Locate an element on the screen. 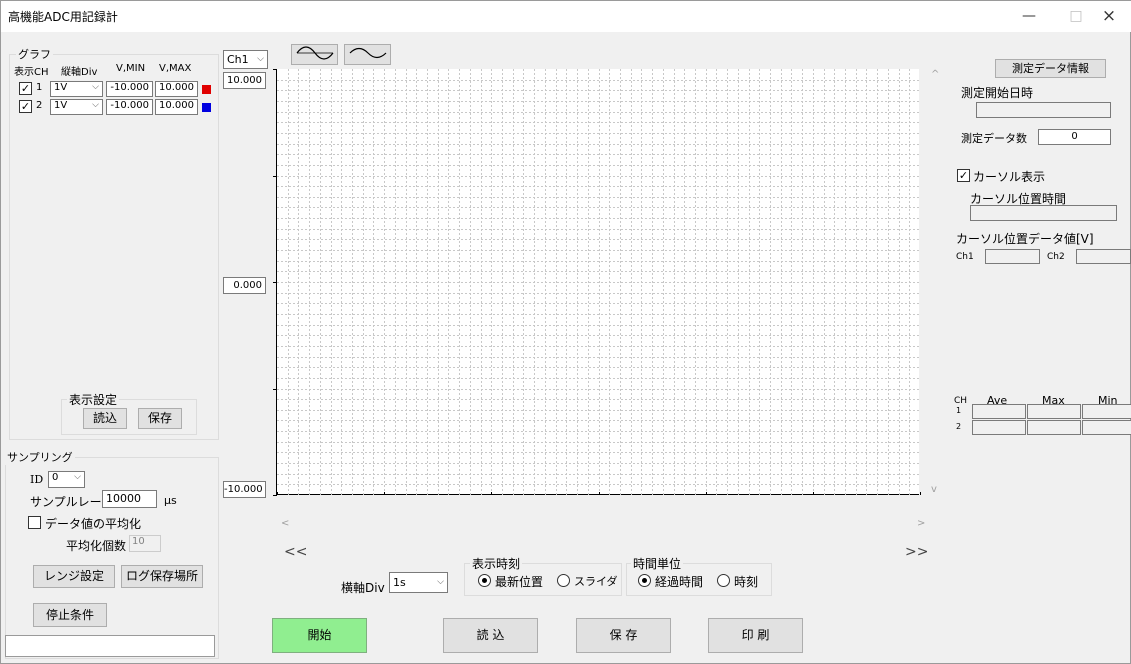 This screenshot has width=1131, height=664. channel-select: Ch1 ⌵ is located at coordinates (245, 59).